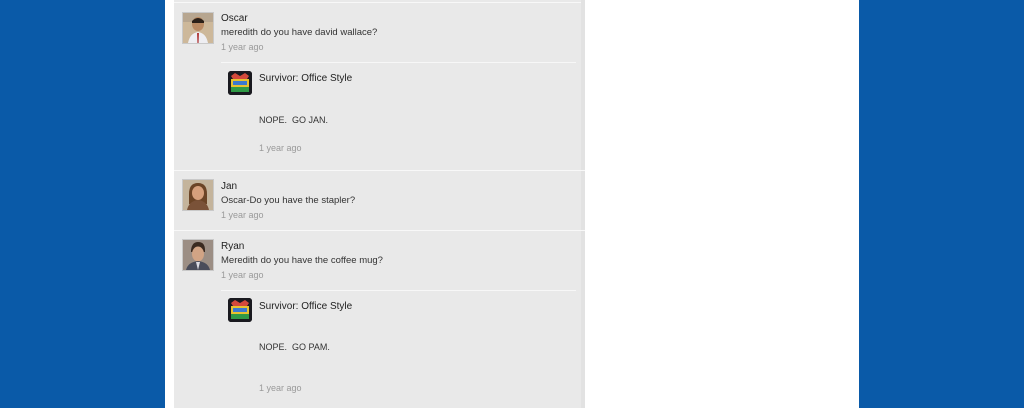 The width and height of the screenshot is (1024, 408). What do you see at coordinates (234, 18) in the screenshot?
I see `comment-author: Oscar` at bounding box center [234, 18].